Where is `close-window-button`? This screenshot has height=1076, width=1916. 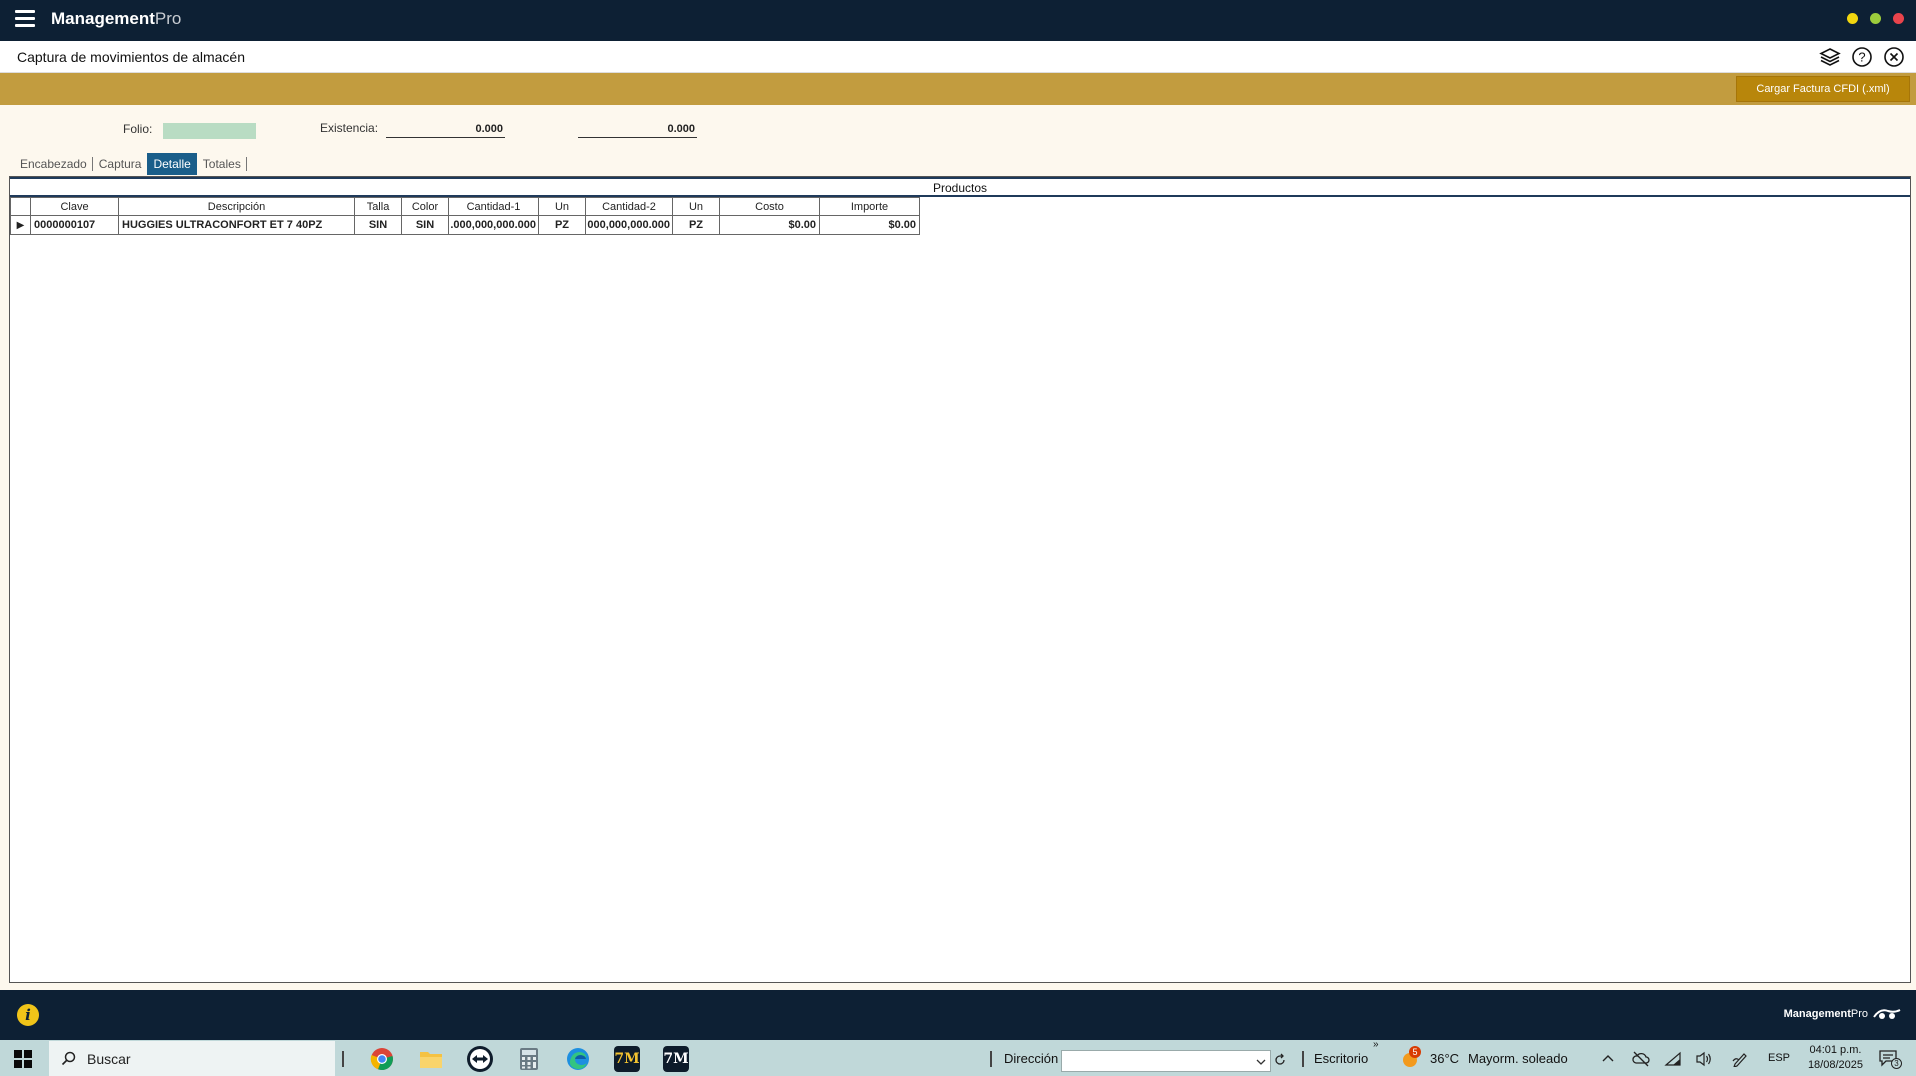 close-window-button is located at coordinates (1898, 18).